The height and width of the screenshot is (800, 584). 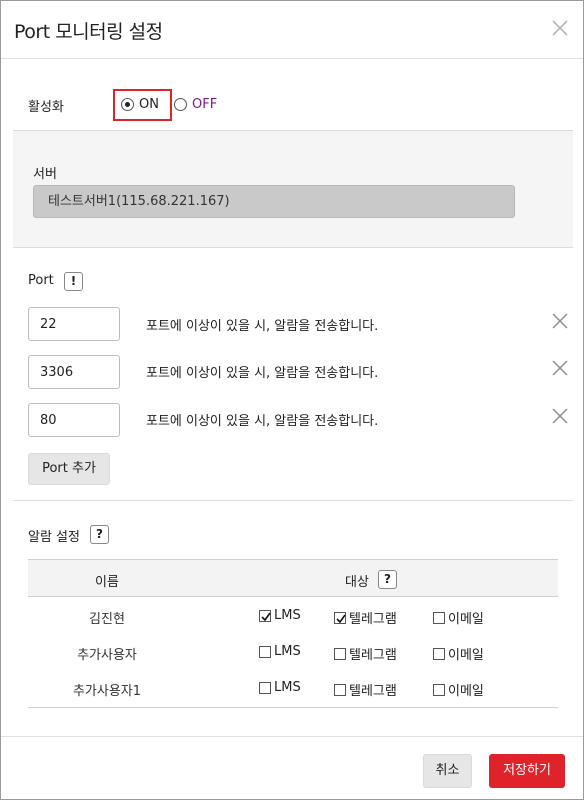 I want to click on cancel-button: 취소, so click(x=447, y=771).